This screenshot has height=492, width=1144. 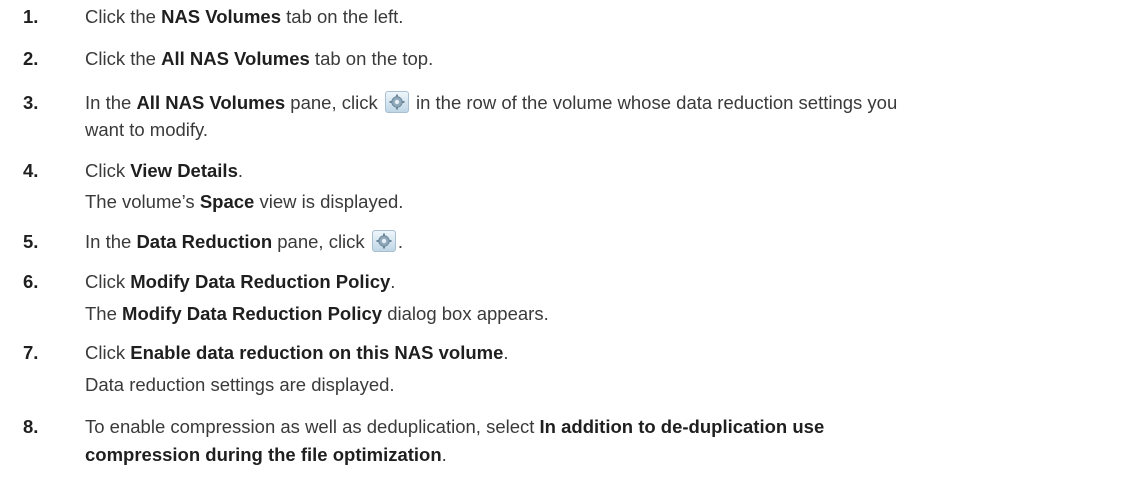 What do you see at coordinates (317, 352) in the screenshot?
I see `ui-term: Enable data reduction on this NAS volume` at bounding box center [317, 352].